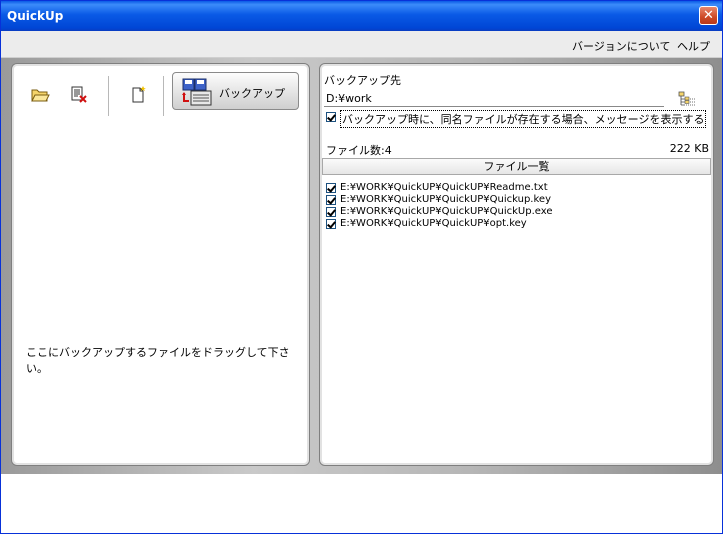  I want to click on file-count: ファイル数:4, so click(359, 150).